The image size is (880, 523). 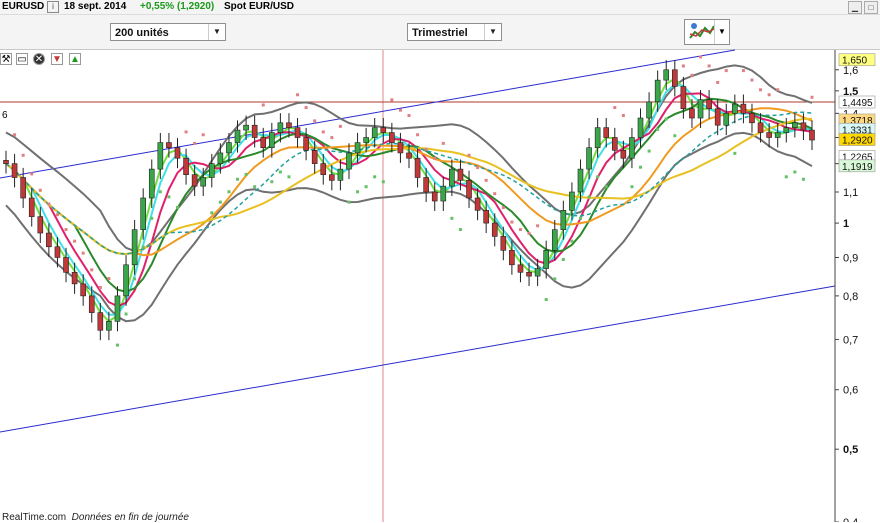 I want to click on window-icon: ▭, so click(x=22, y=59).